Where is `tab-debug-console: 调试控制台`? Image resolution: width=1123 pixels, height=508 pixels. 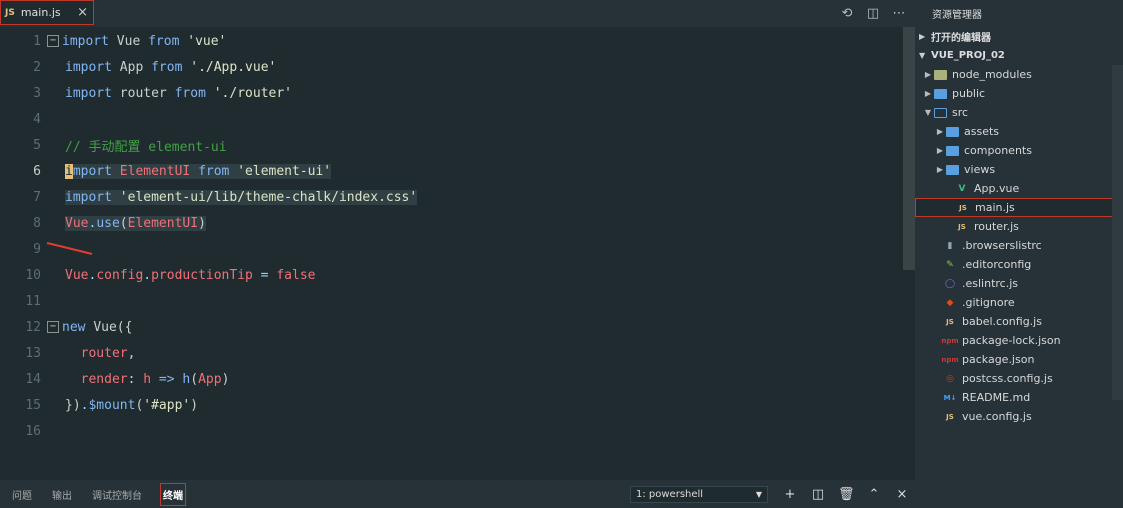
tab-debug-console: 调试控制台 is located at coordinates (117, 494).